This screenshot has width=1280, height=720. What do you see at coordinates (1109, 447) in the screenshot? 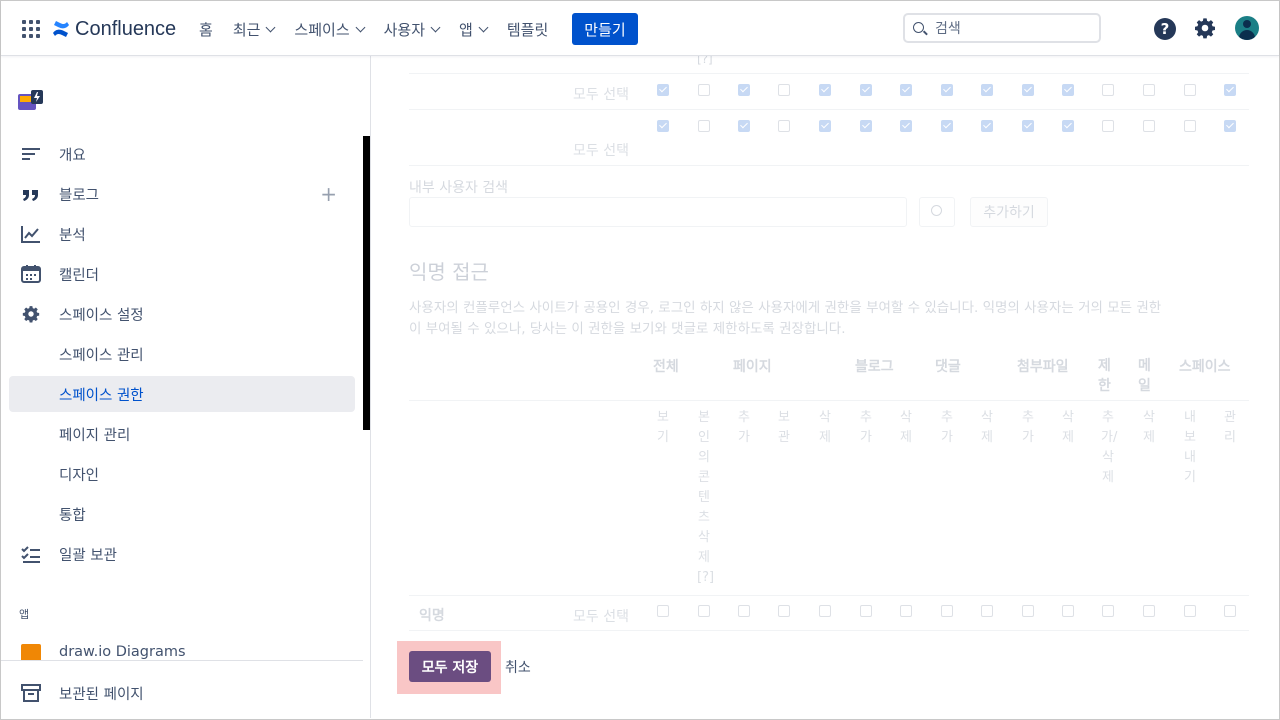
I see `permission-column-header: 추가/삭제` at bounding box center [1109, 447].